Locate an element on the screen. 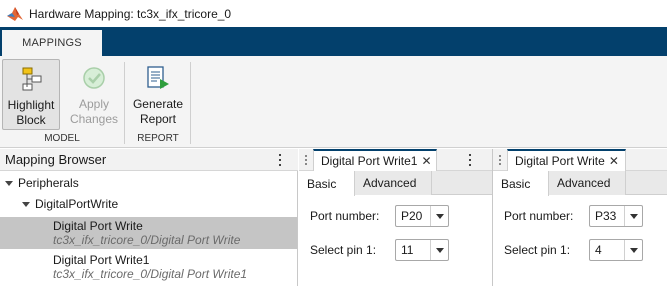 The image size is (667, 286). tab-mappings: MAPPINGS is located at coordinates (52, 43).